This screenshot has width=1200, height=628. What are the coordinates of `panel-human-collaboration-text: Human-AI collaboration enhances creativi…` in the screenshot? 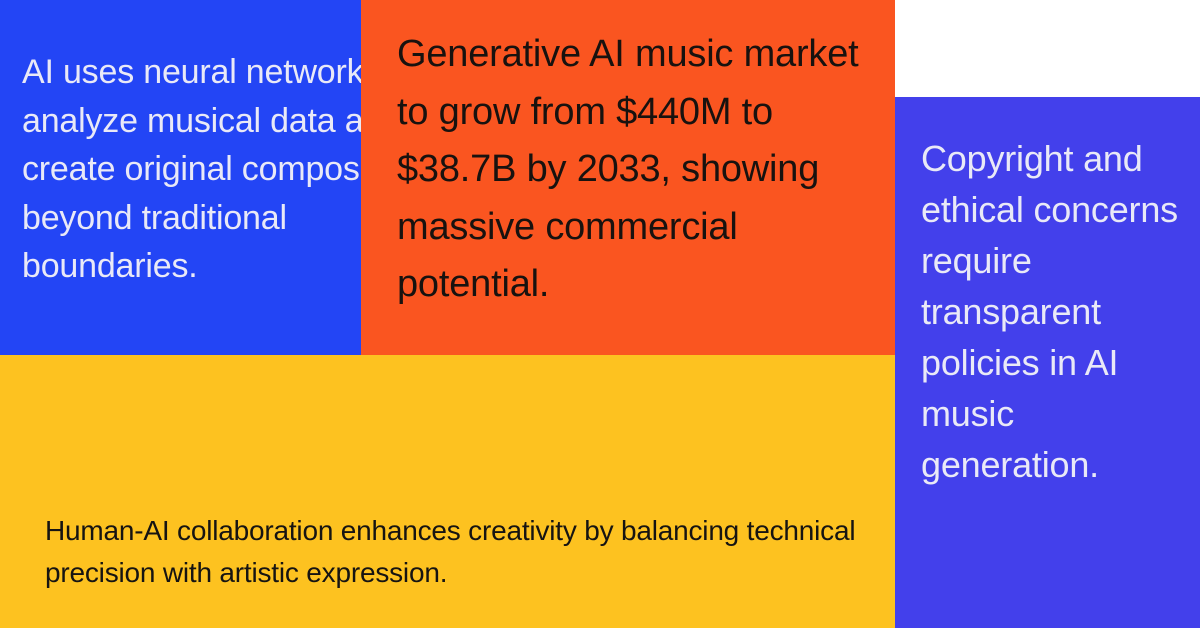 It's located at (450, 551).